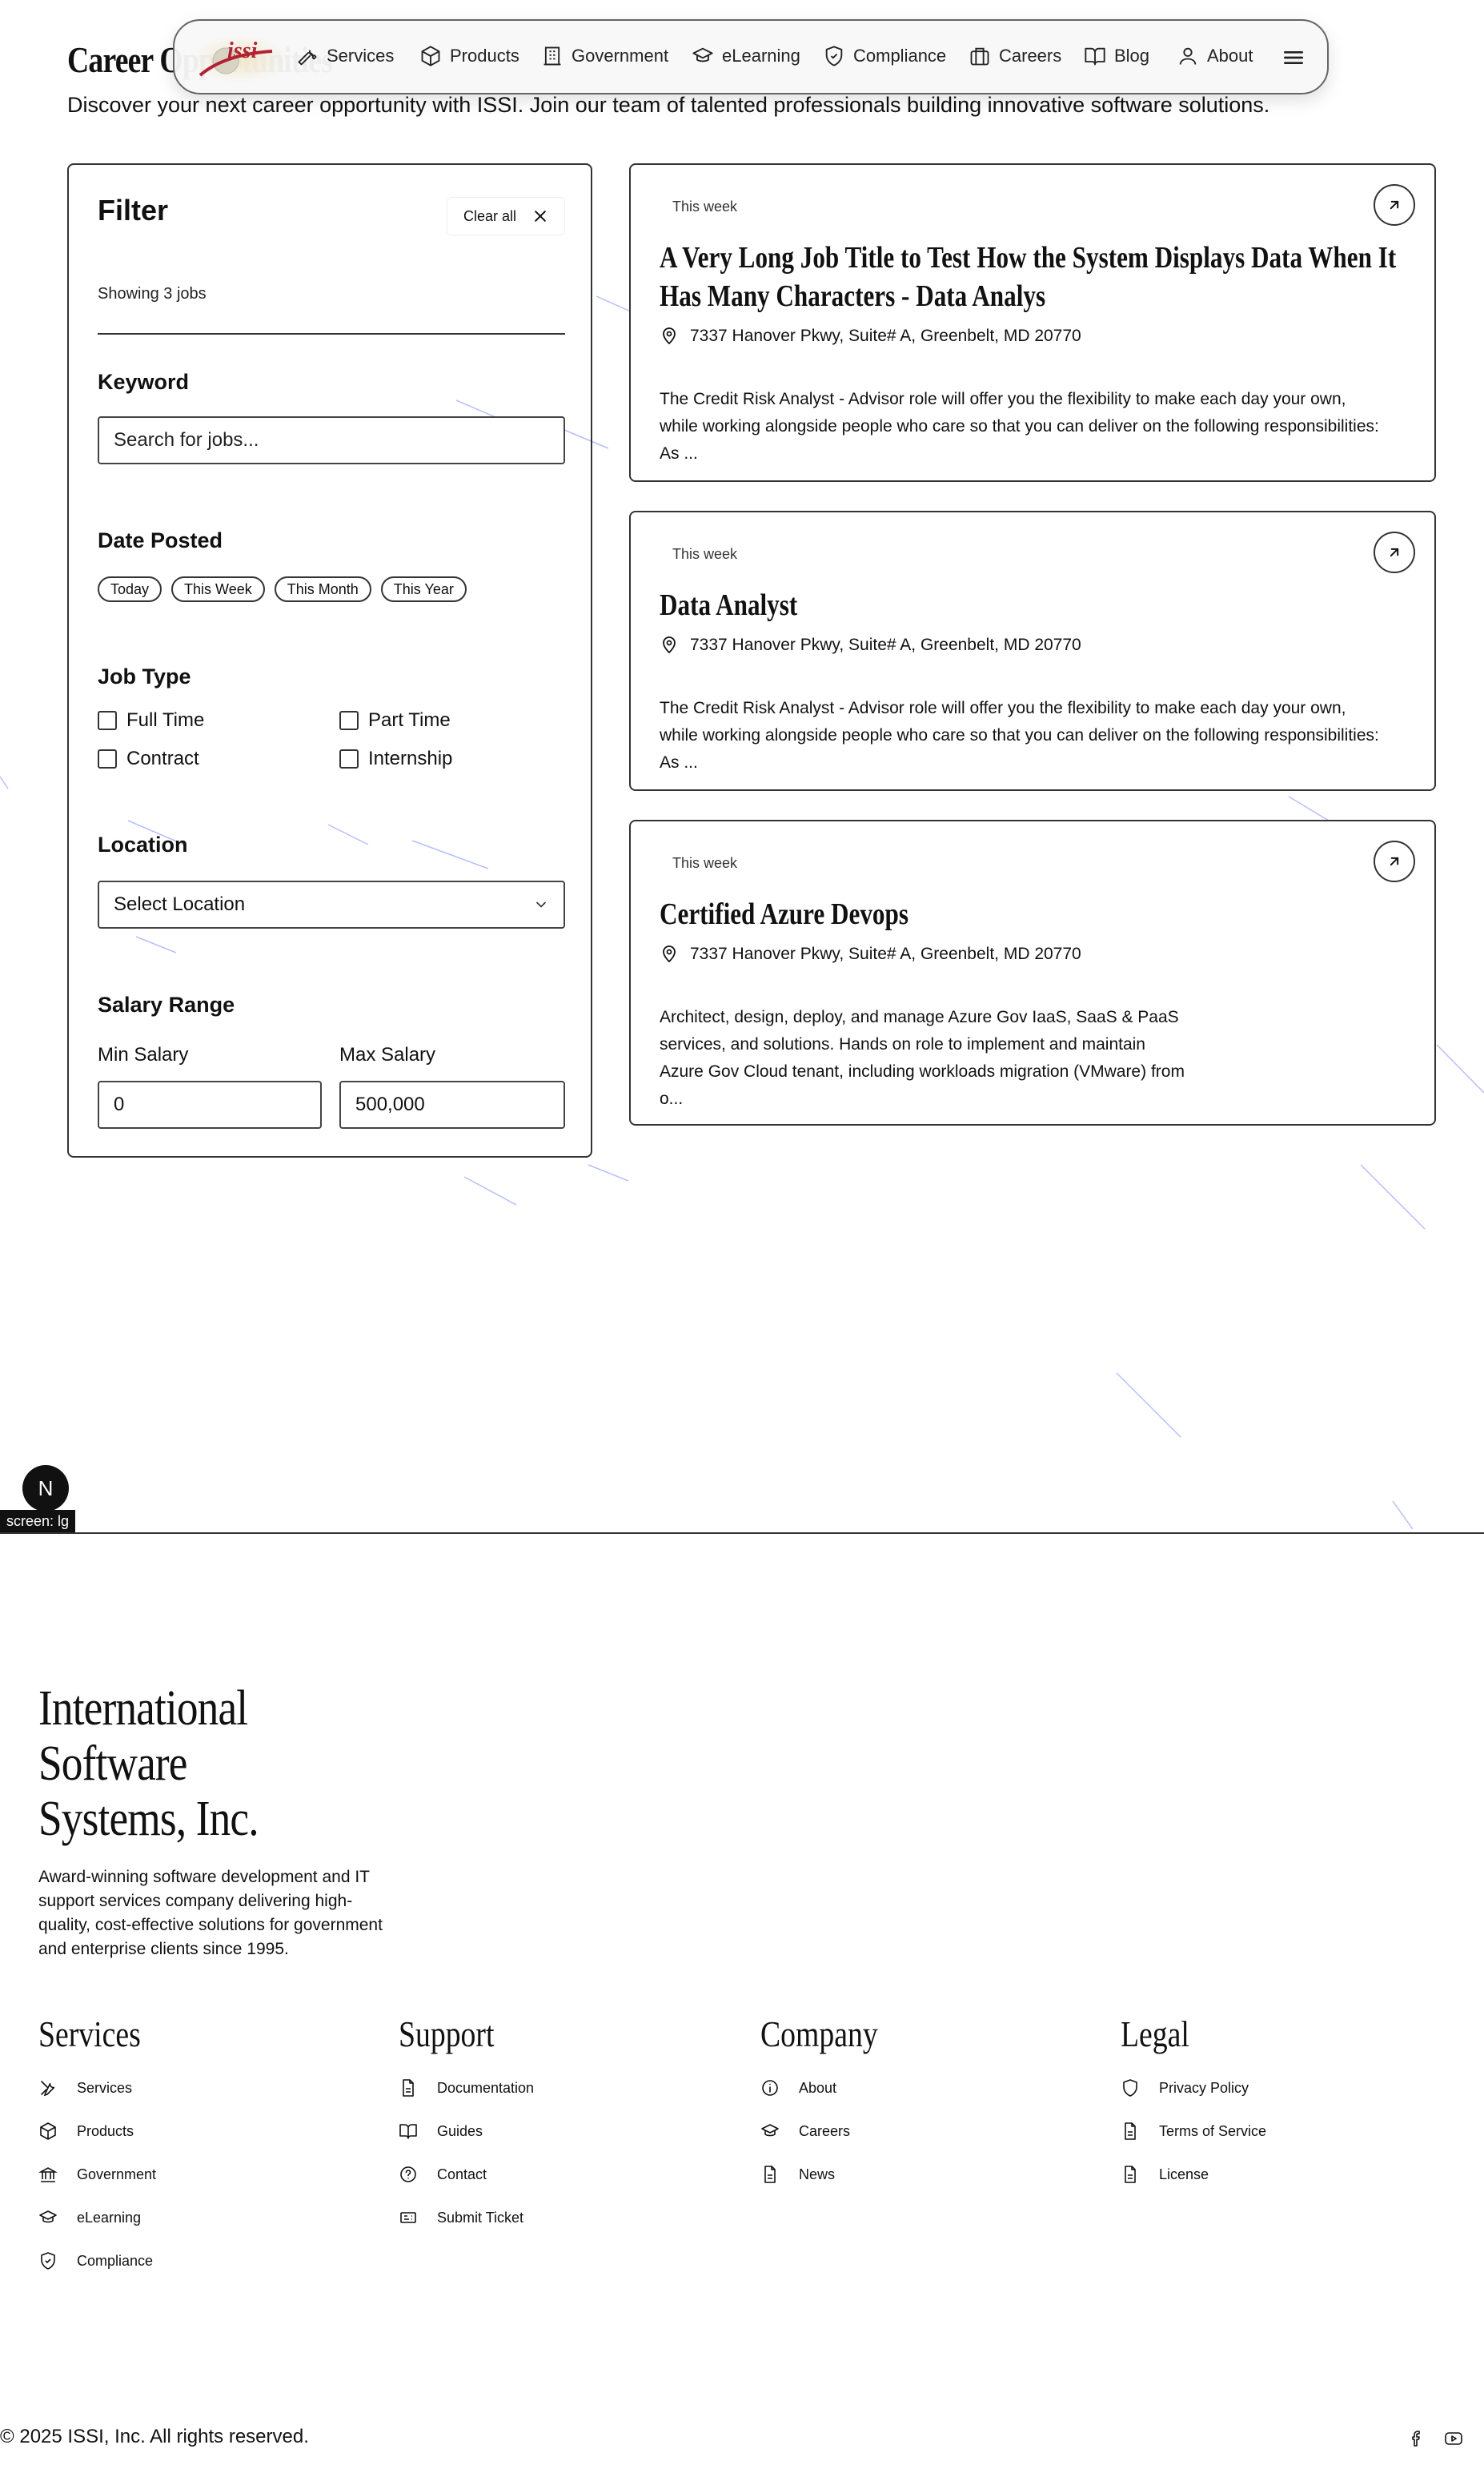  Describe the element at coordinates (1034, 914) in the screenshot. I see `job-title: Certified Azure Devops` at that location.